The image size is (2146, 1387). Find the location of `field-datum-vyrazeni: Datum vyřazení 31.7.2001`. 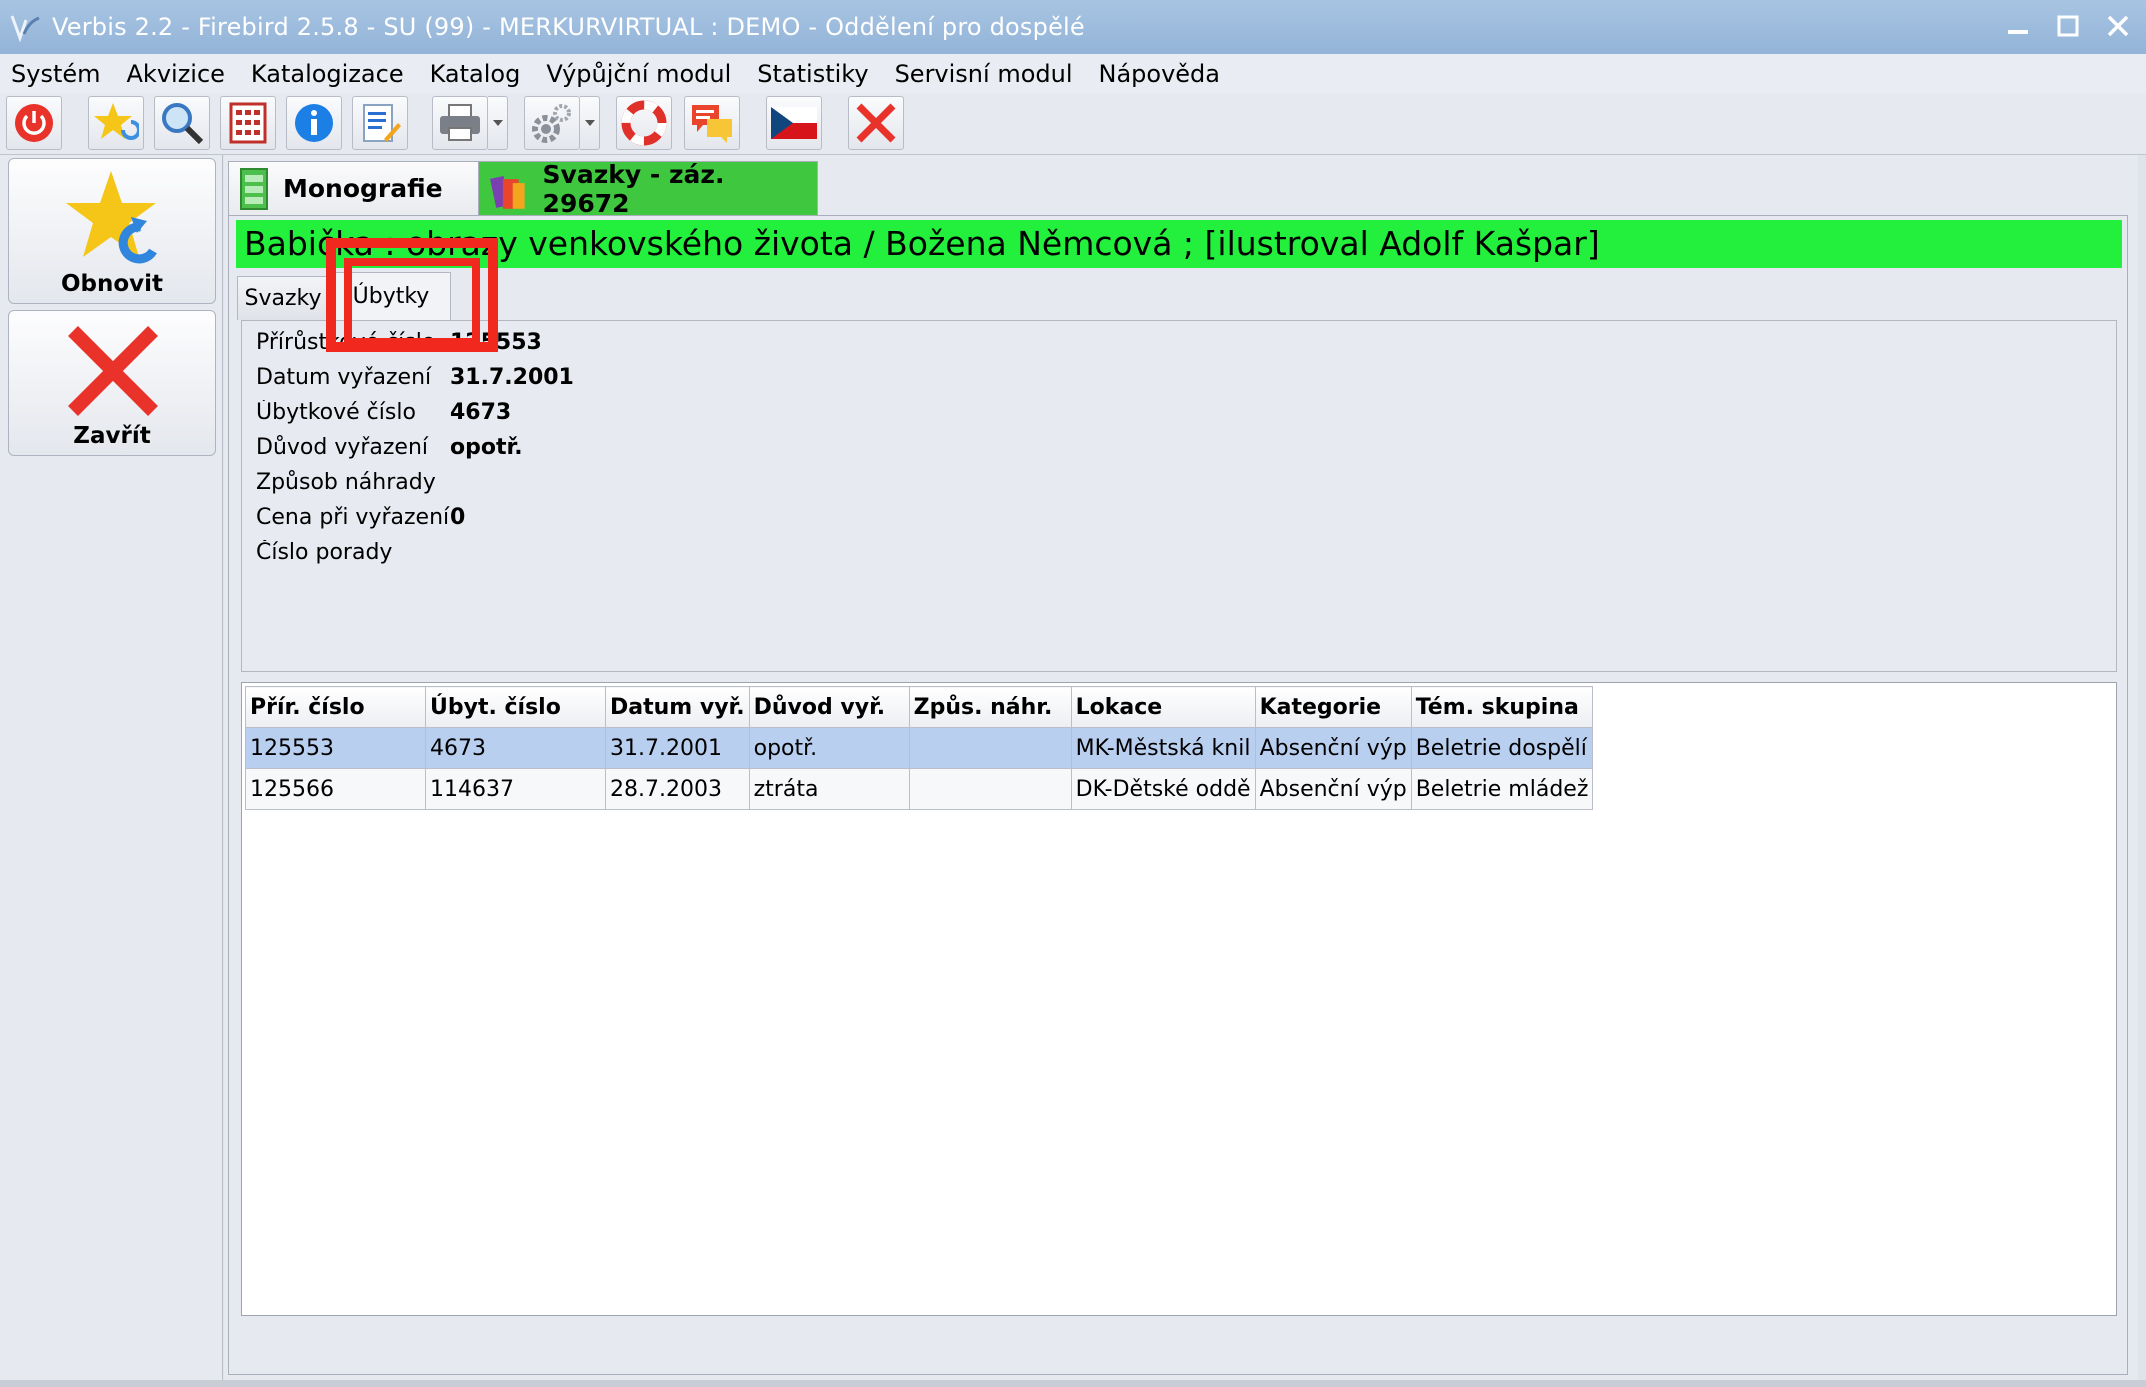

field-datum-vyrazeni: Datum vyřazení 31.7.2001 is located at coordinates (415, 377).